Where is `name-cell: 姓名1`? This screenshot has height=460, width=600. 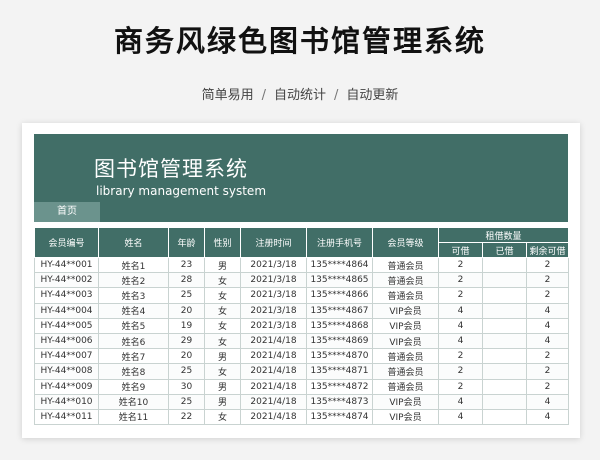 name-cell: 姓名1 is located at coordinates (133, 265).